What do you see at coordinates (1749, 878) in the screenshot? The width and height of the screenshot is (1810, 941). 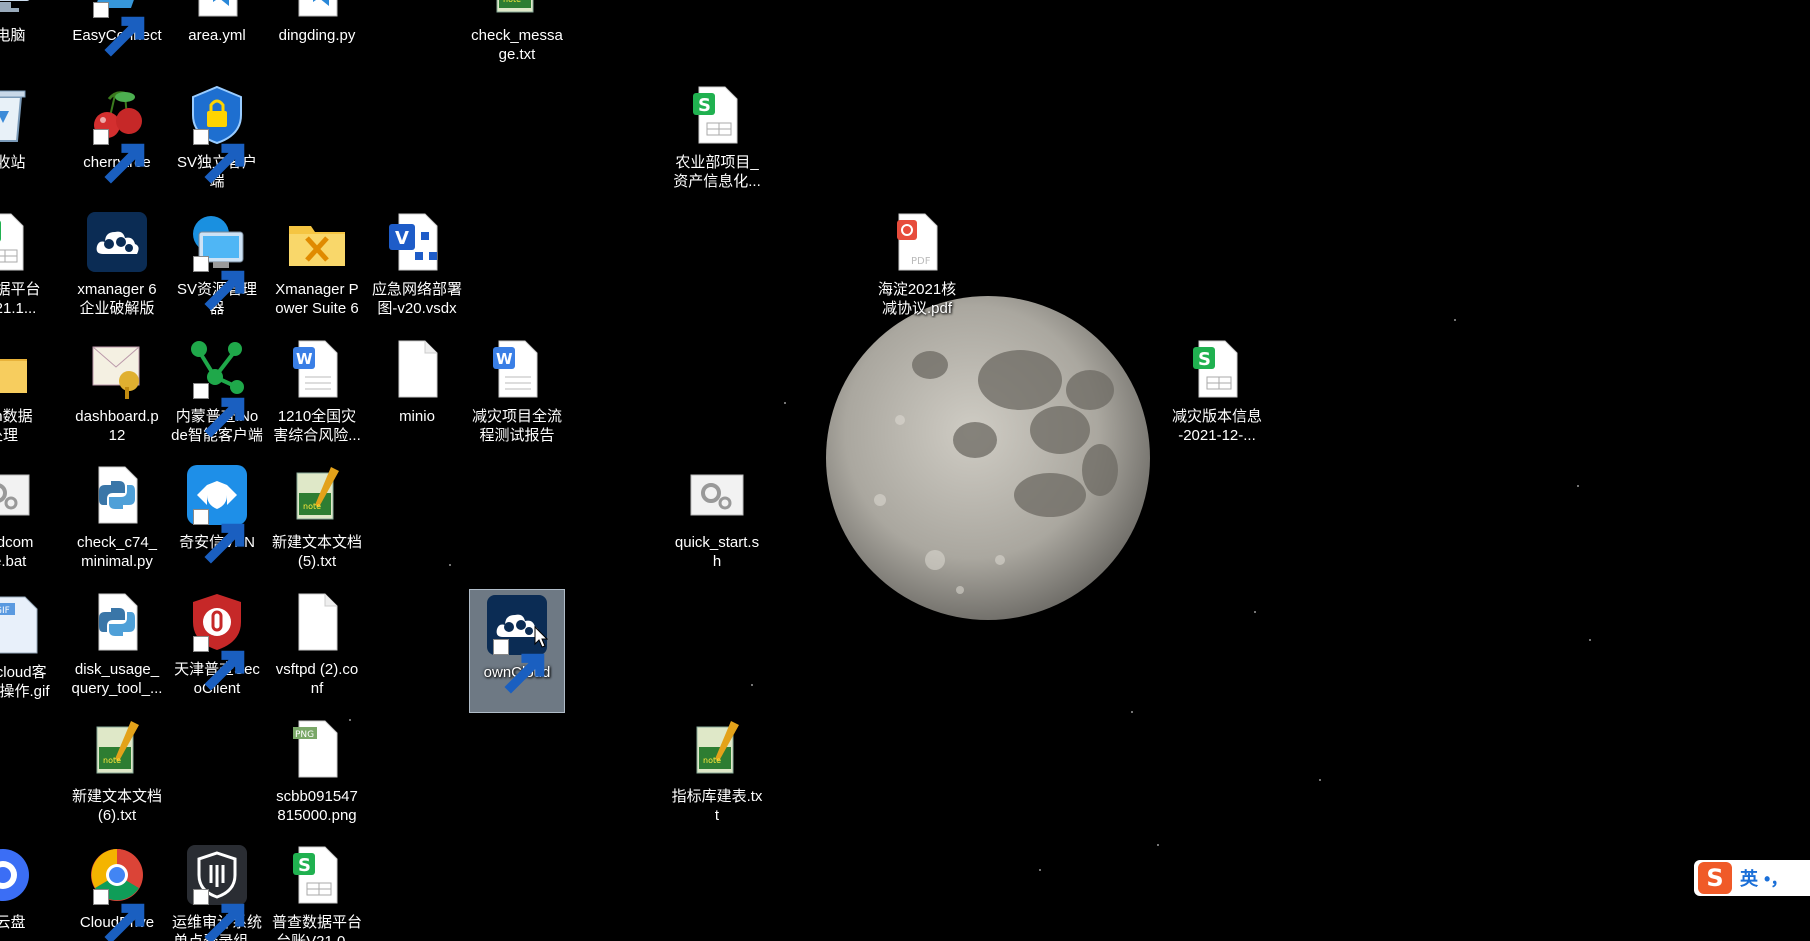 I see `ime-language-toggle: 英` at bounding box center [1749, 878].